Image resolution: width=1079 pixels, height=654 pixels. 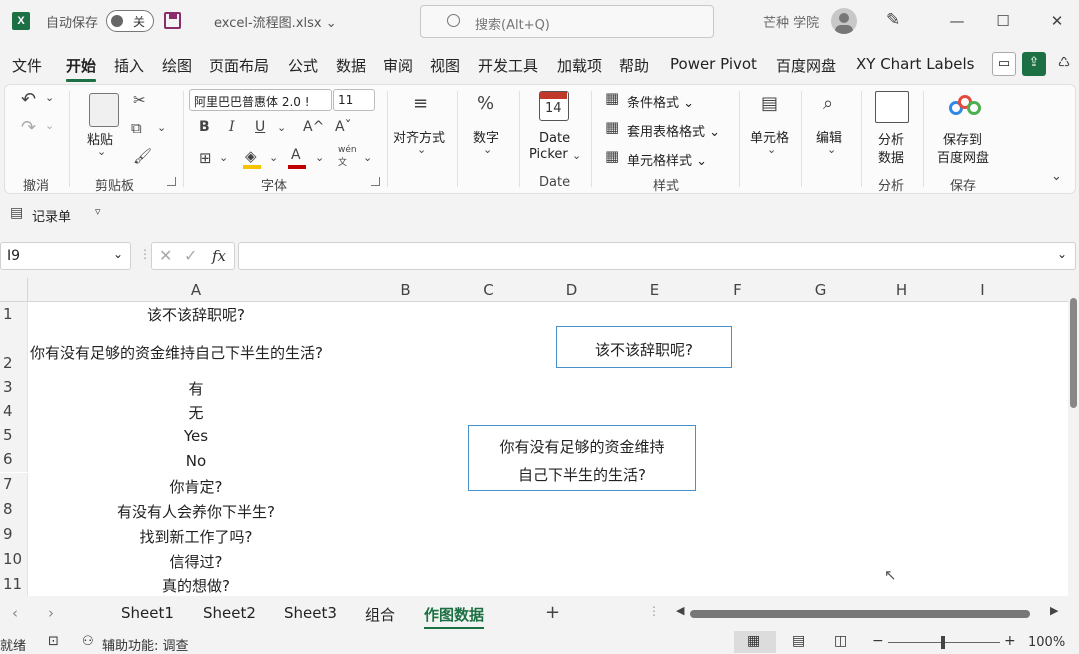 I want to click on tab-file: 文件, so click(x=27, y=65).